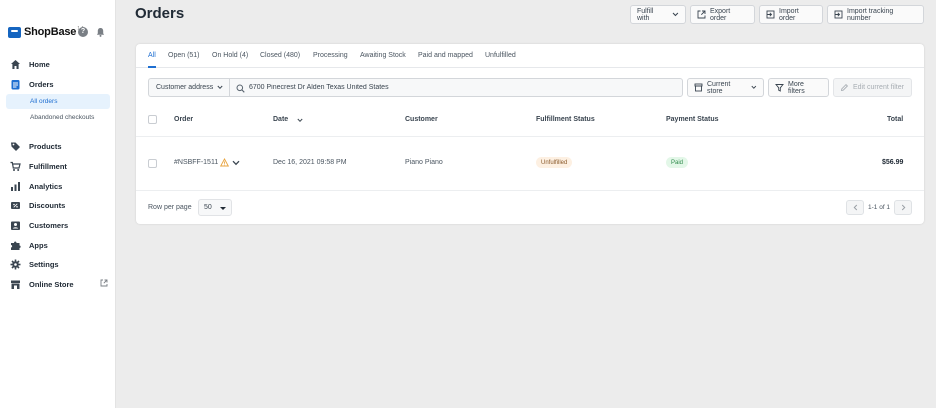 This screenshot has width=936, height=408. I want to click on export-order-label: Export order, so click(720, 14).